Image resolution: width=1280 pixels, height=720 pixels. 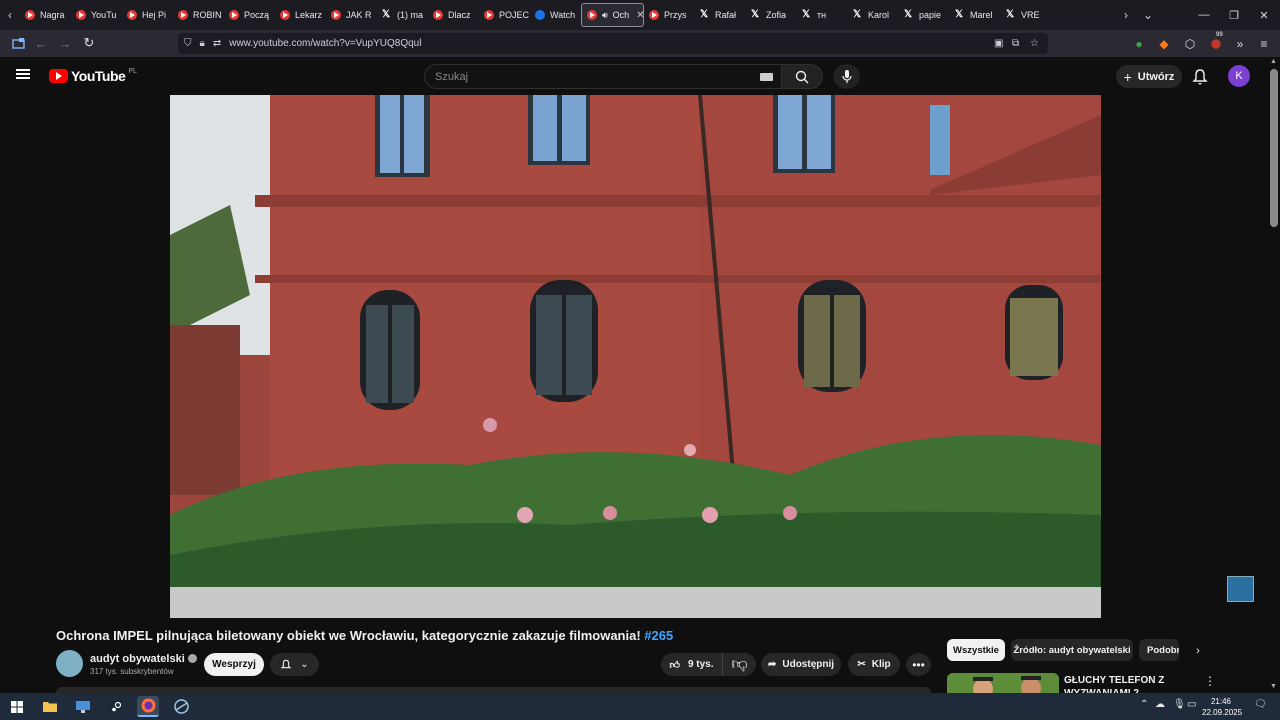 I want to click on video-hashtag: #265, so click(x=658, y=635).